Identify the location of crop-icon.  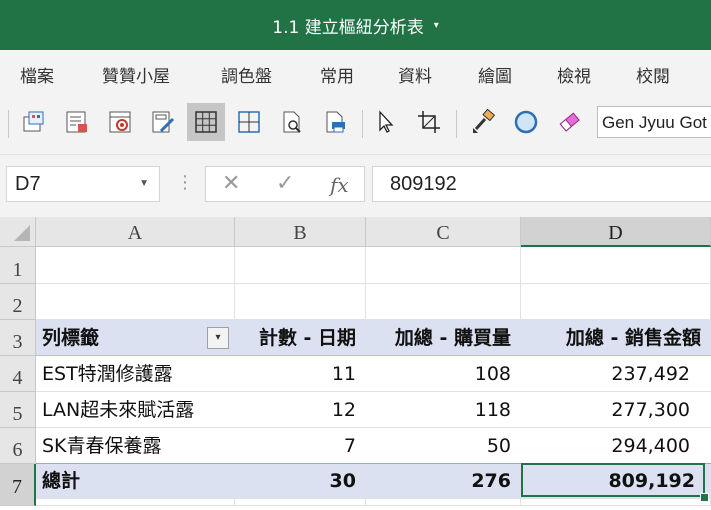
(429, 122).